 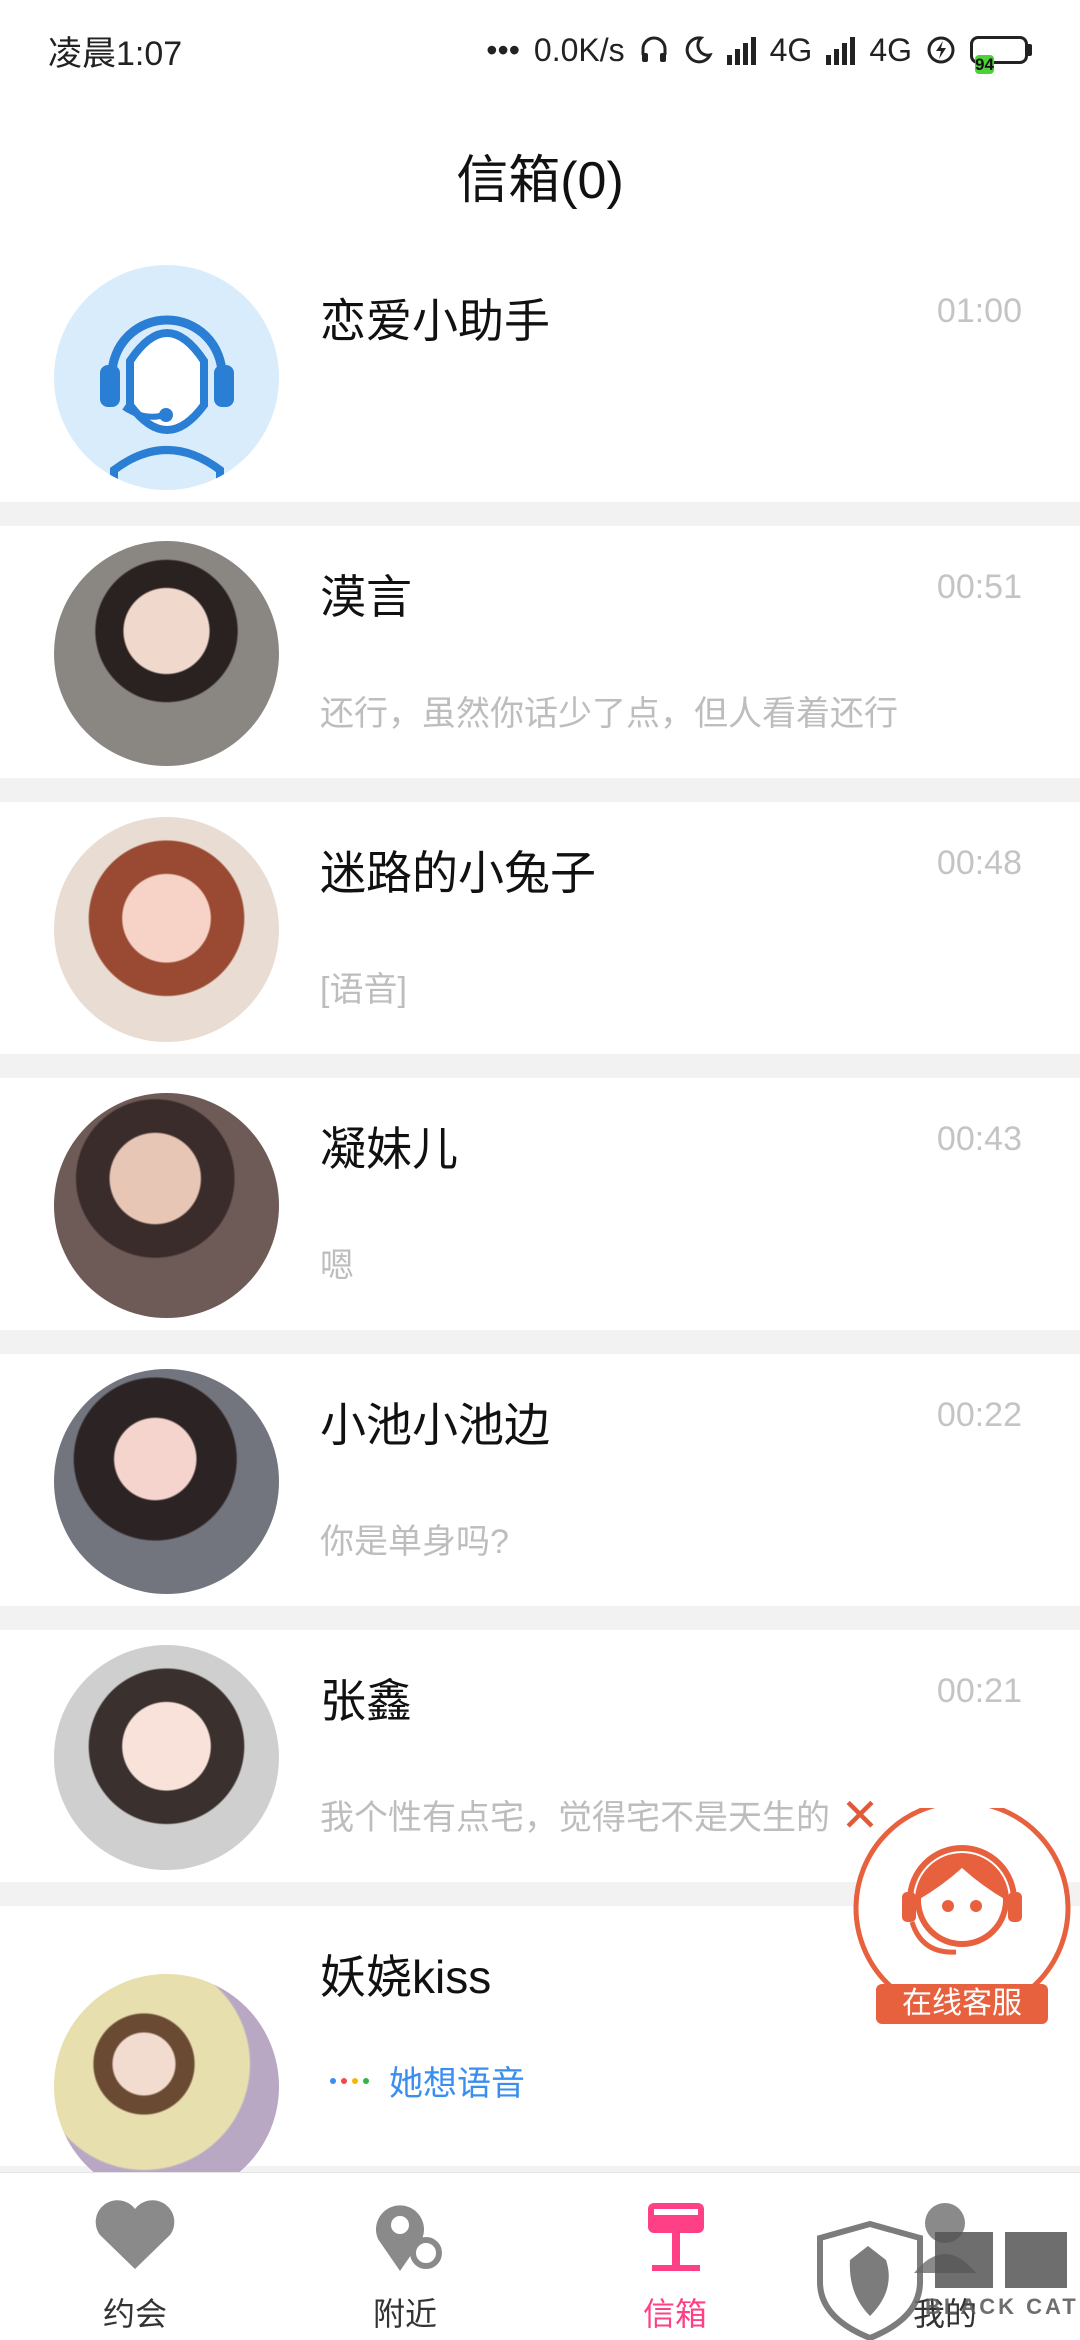 What do you see at coordinates (414, 1542) in the screenshot?
I see `message-preview: 你是单身吗?` at bounding box center [414, 1542].